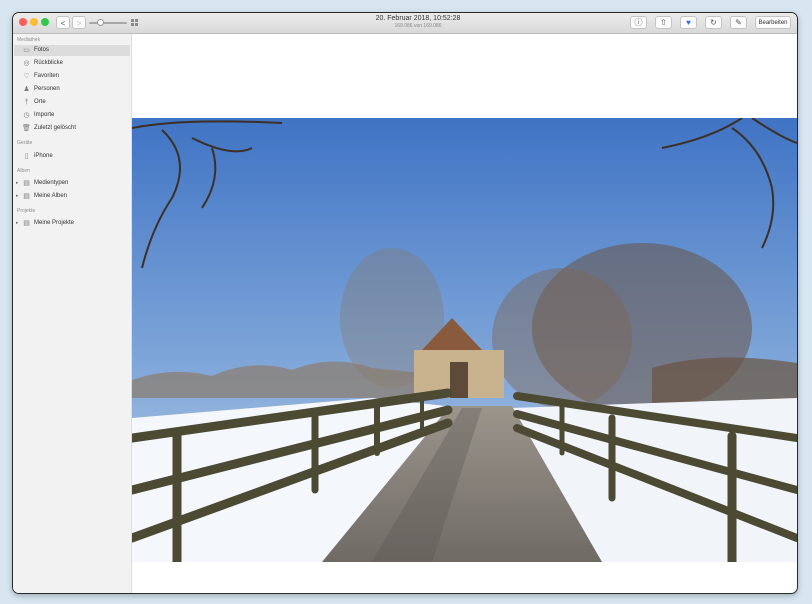  I want to click on rotate-icon: ↻, so click(713, 22).